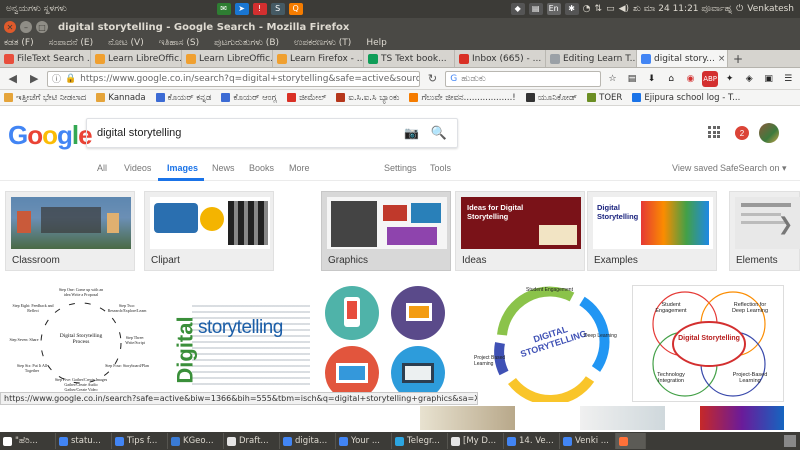 The width and height of the screenshot is (800, 450). I want to click on chip-classroom: Classroom, so click(70, 231).